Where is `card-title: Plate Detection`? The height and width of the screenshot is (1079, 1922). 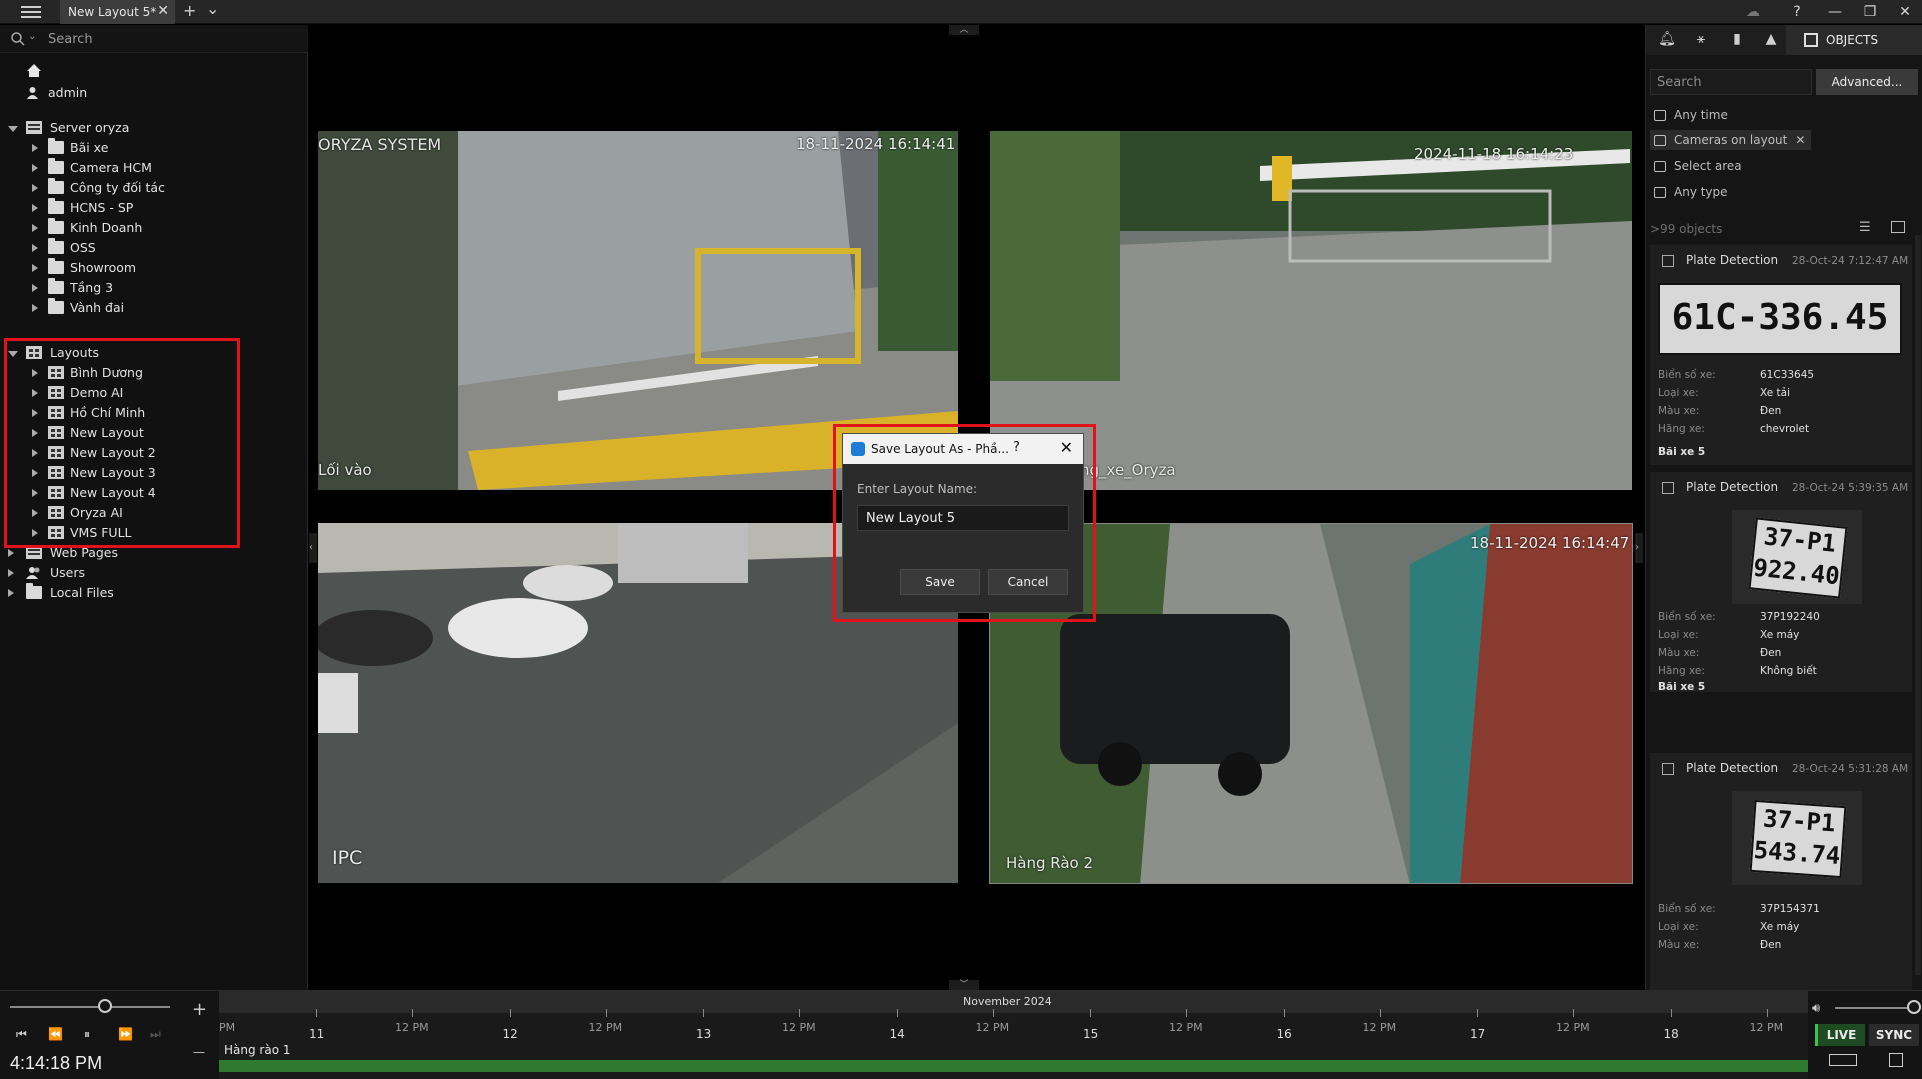
card-title: Plate Detection is located at coordinates (1732, 260).